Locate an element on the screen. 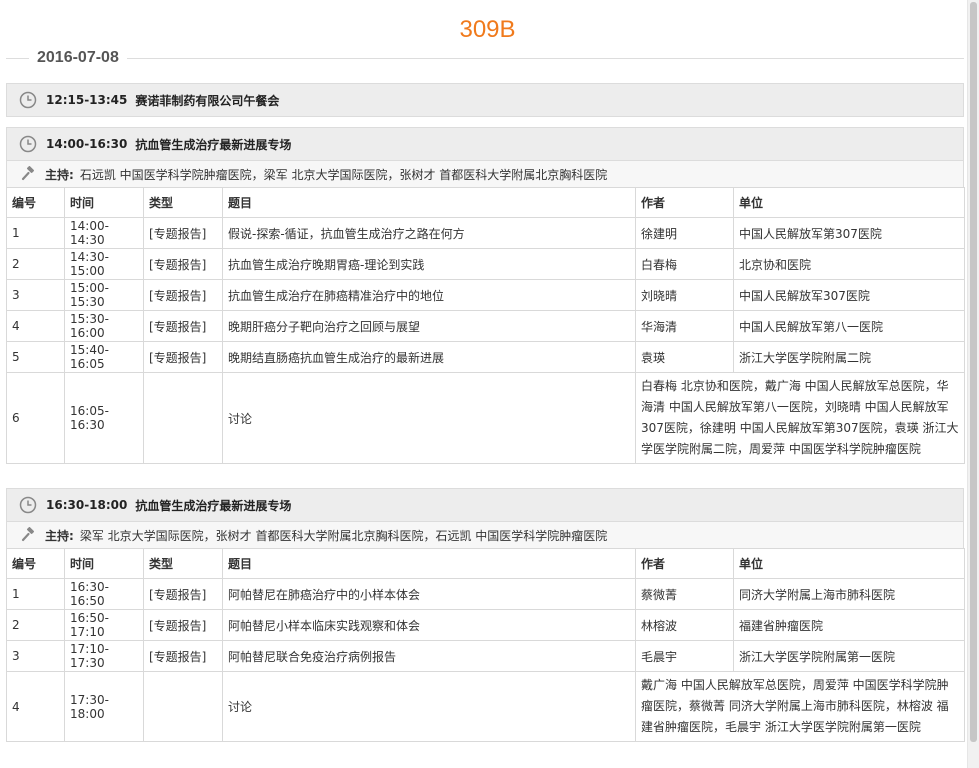 The image size is (979, 768). vertical-scrollbar is located at coordinates (973, 384).